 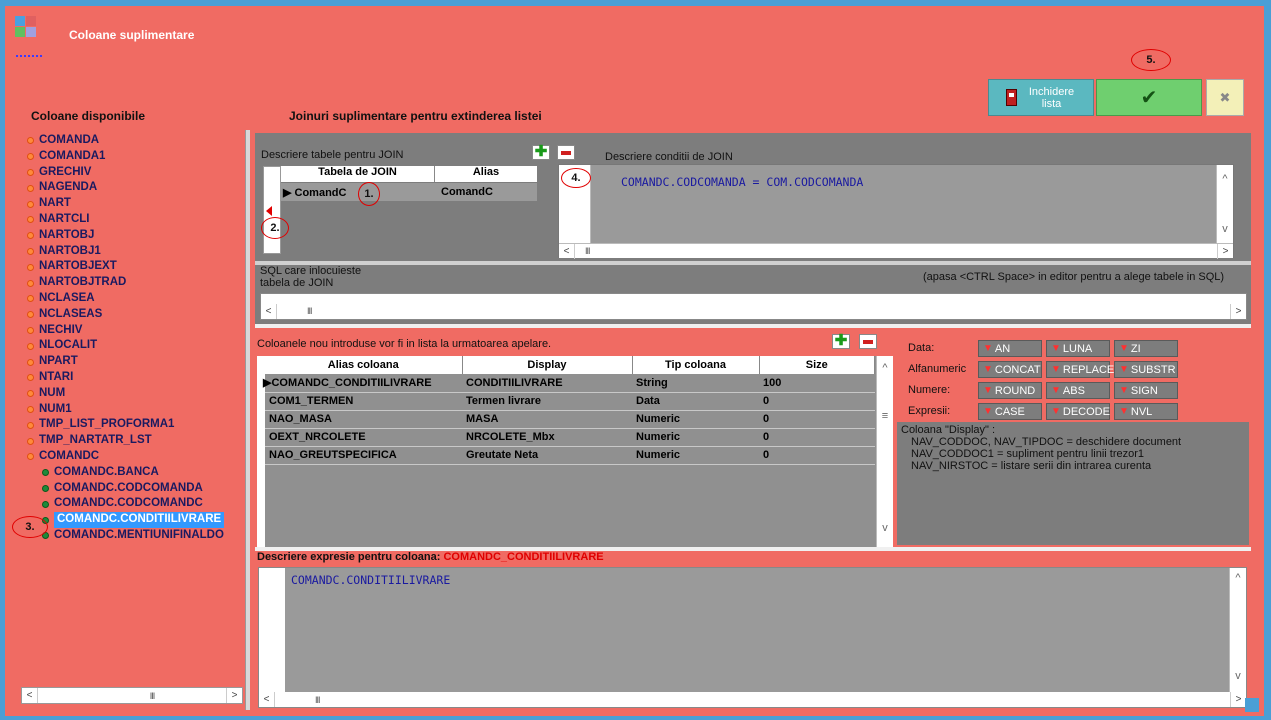 What do you see at coordinates (753, 311) in the screenshot?
I see `sql-hscroll: < III >` at bounding box center [753, 311].